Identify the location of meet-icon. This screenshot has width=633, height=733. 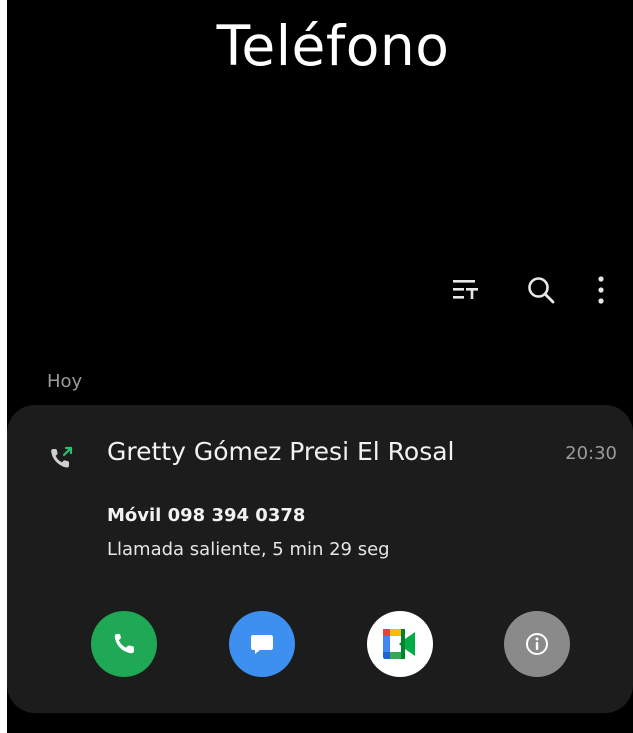
(399, 644).